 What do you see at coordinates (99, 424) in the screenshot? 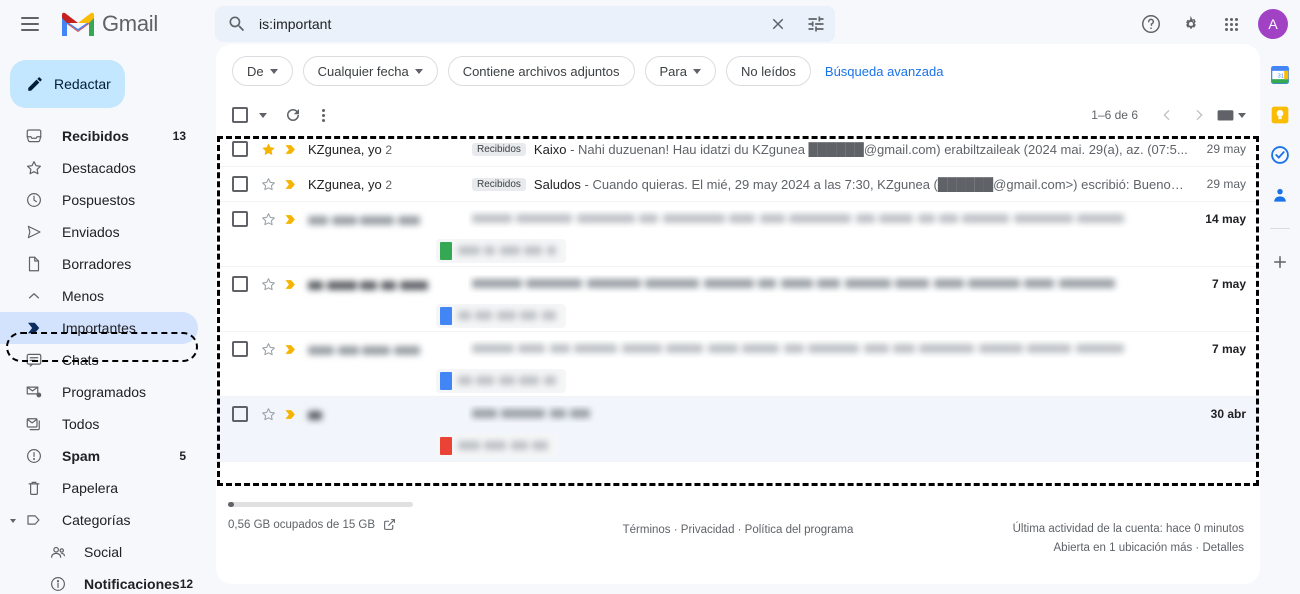
I see `sidebar-item-todos: Todos` at bounding box center [99, 424].